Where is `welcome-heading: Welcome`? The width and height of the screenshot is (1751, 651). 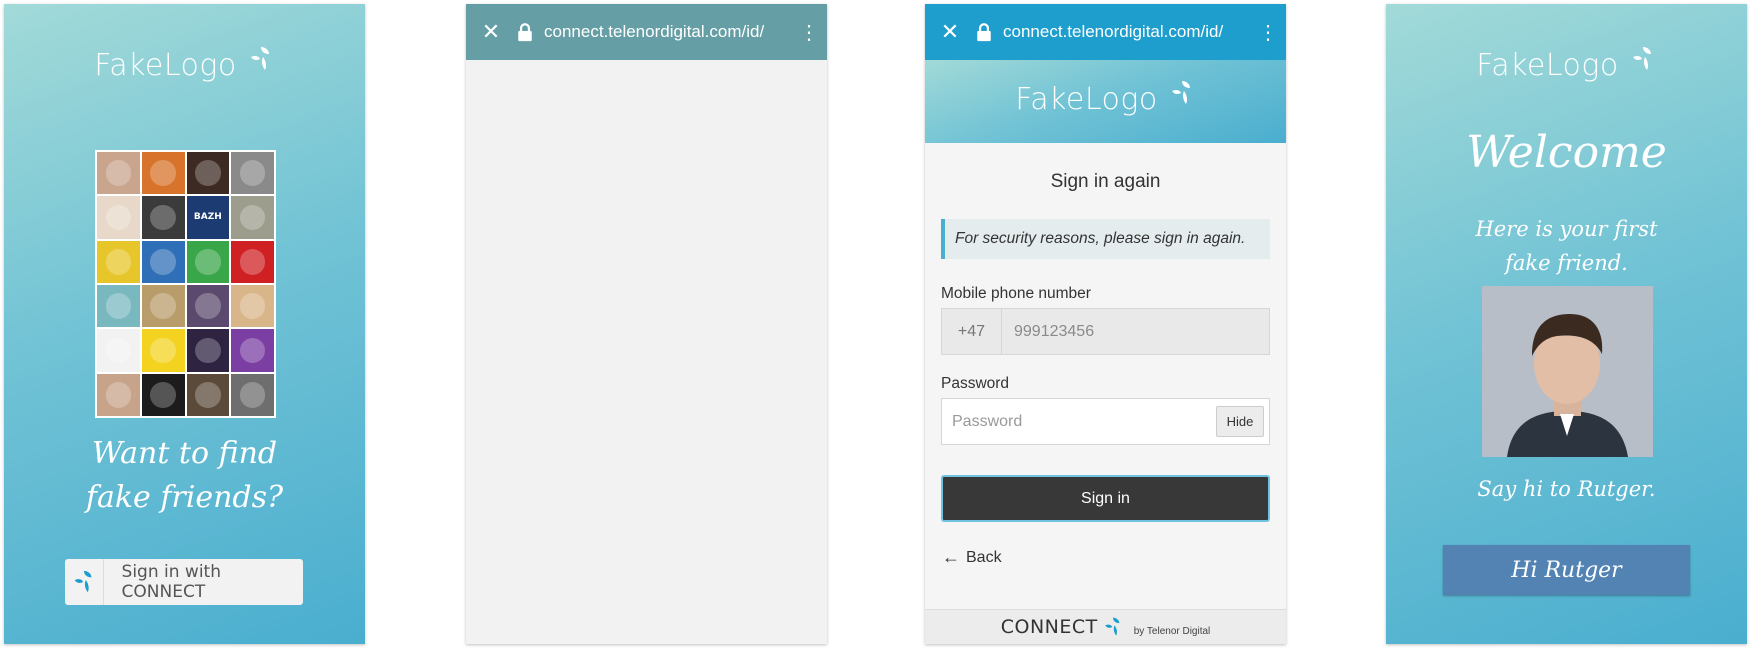 welcome-heading: Welcome is located at coordinates (1566, 152).